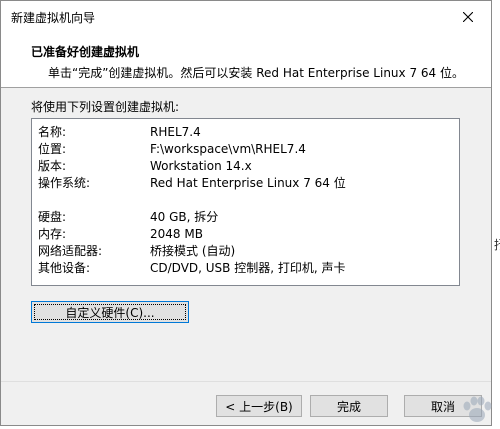  What do you see at coordinates (497, 244) in the screenshot?
I see `background-text-fragment: 抒` at bounding box center [497, 244].